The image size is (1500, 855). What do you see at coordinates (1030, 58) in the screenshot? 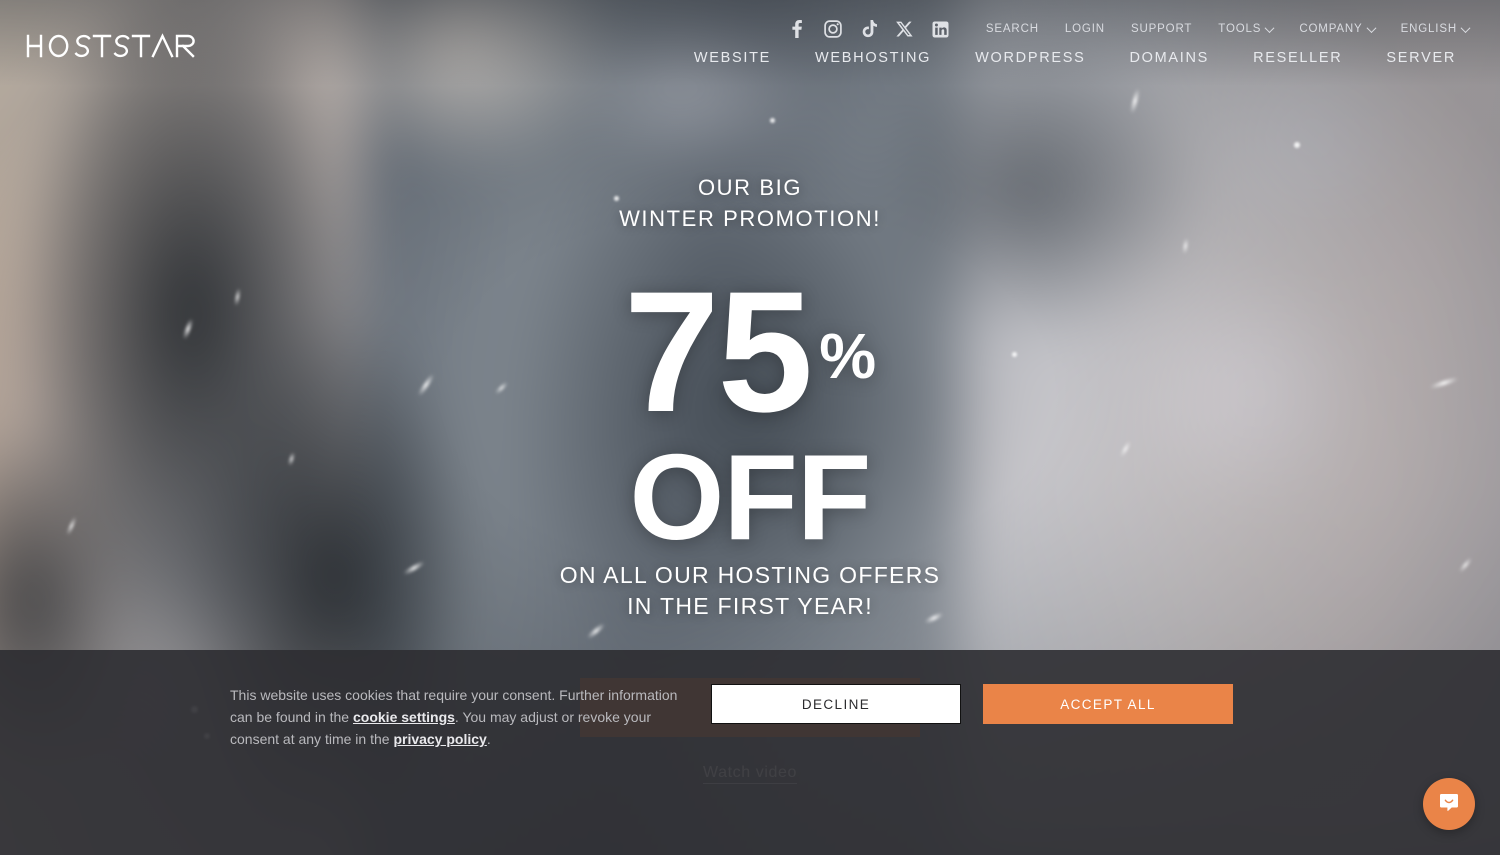
I see `nav-item-wordpress: WORDPRESS` at bounding box center [1030, 58].